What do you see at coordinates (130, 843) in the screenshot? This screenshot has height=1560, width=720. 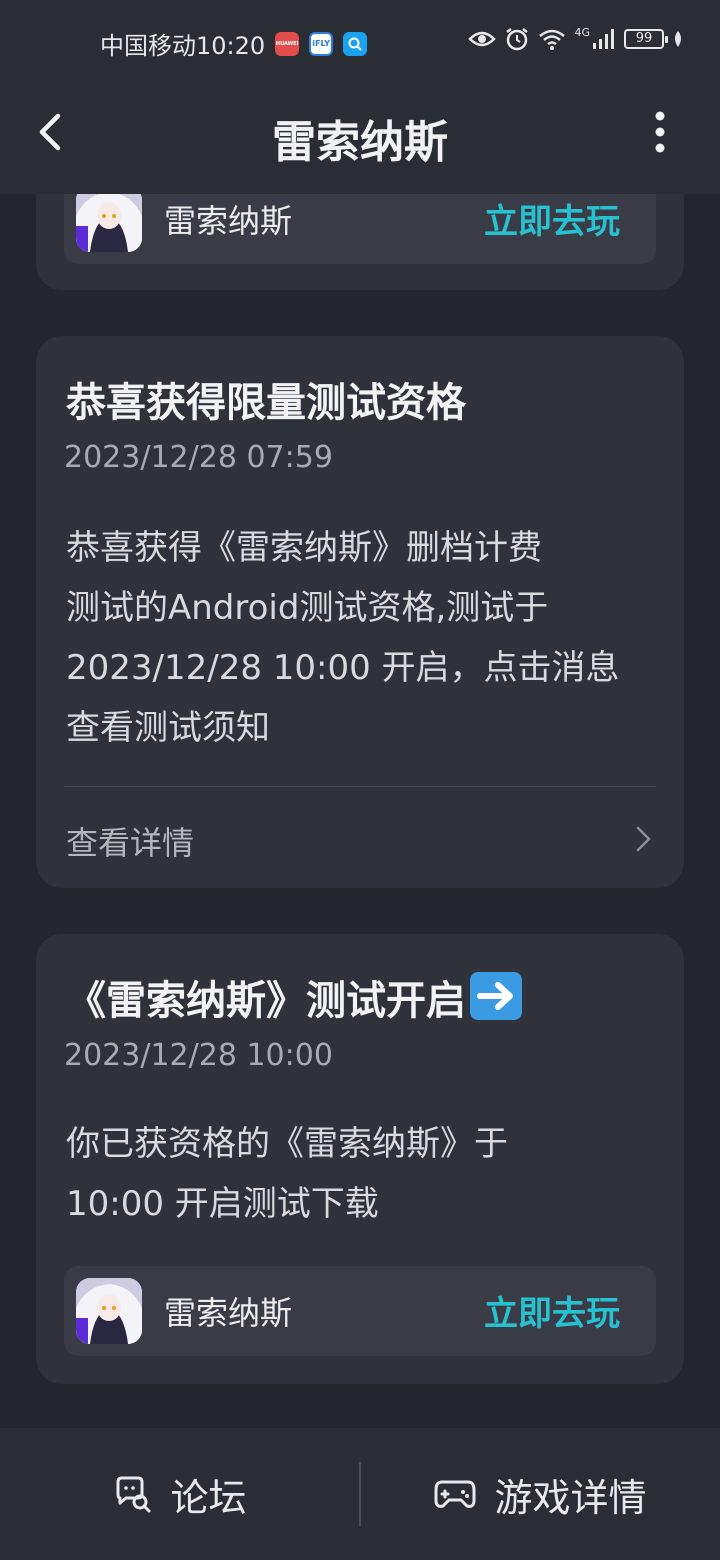 I see `view-details-label: 查看详情` at bounding box center [130, 843].